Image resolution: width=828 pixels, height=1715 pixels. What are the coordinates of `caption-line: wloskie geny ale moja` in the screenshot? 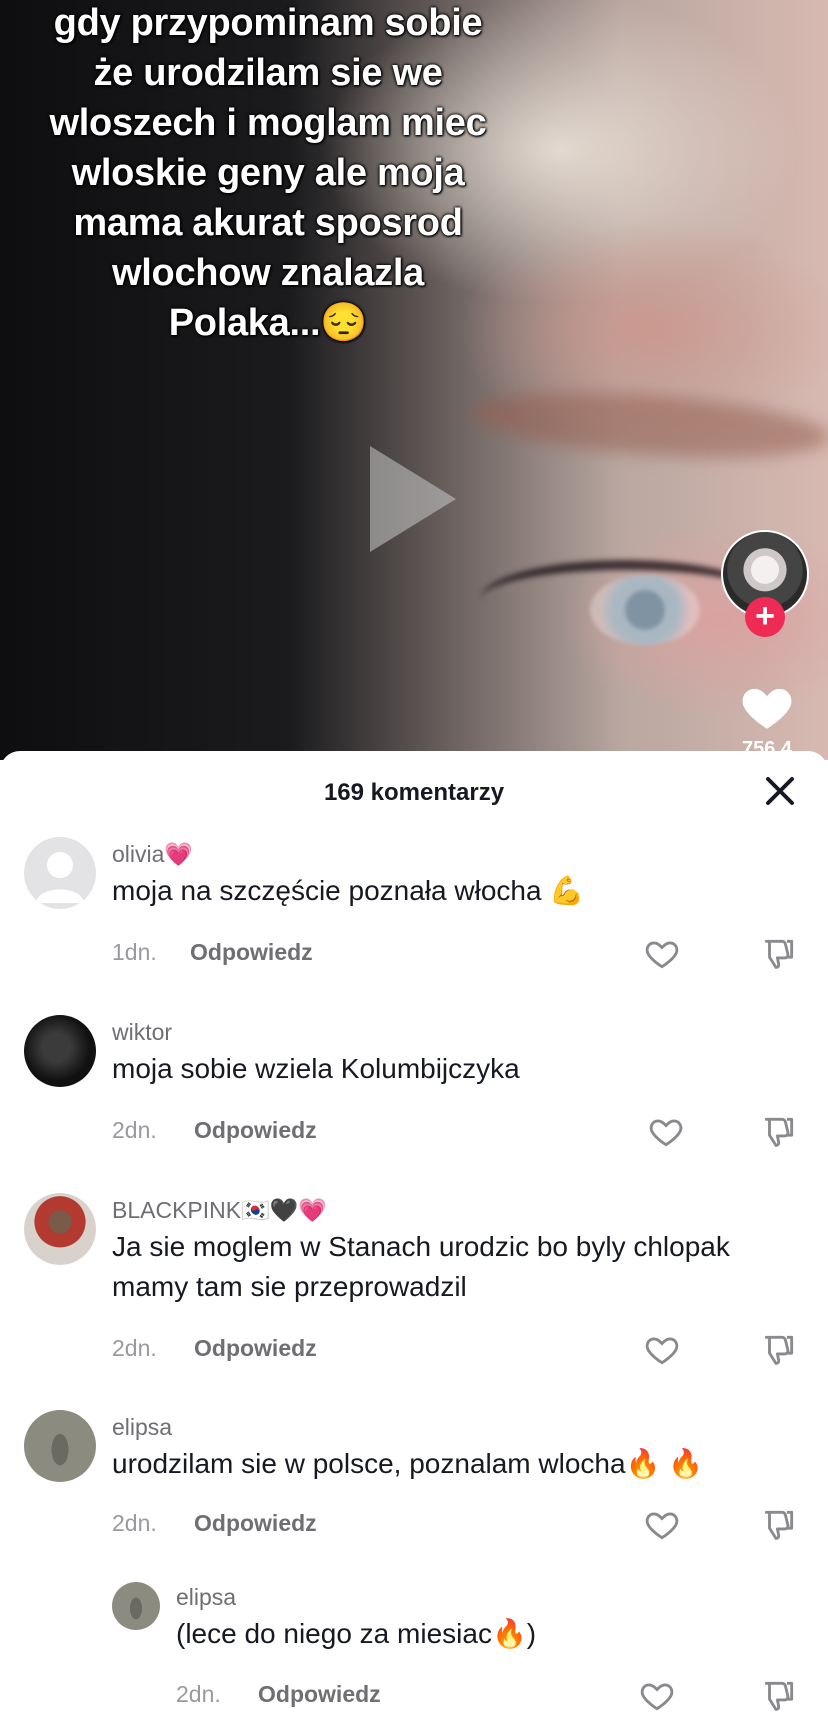 It's located at (268, 173).